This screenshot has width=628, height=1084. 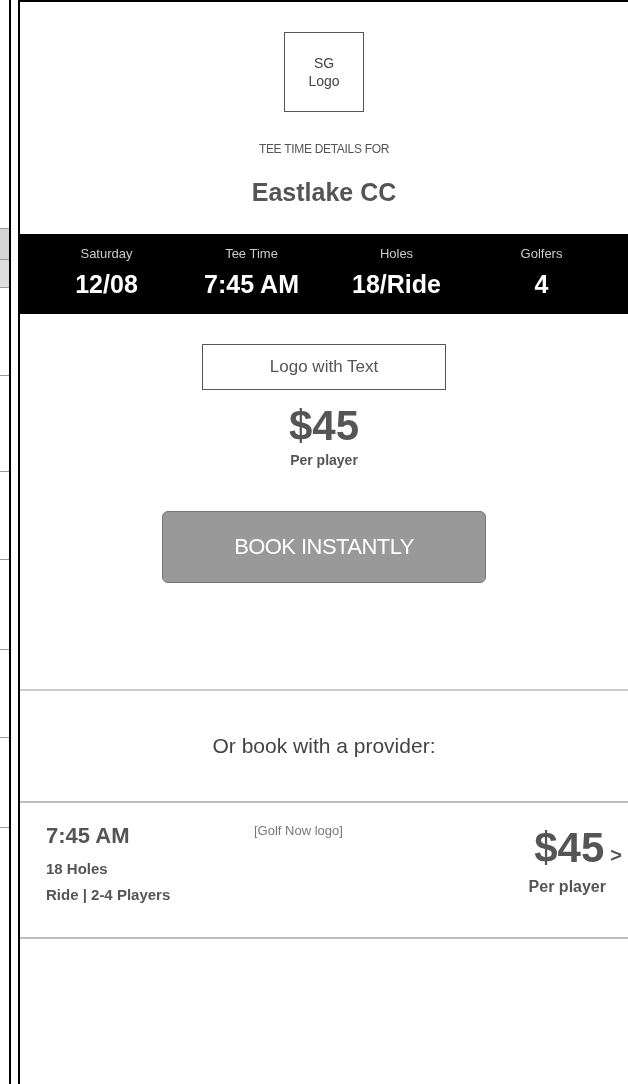 I want to click on detail-value: 7:45 AM, so click(x=251, y=284).